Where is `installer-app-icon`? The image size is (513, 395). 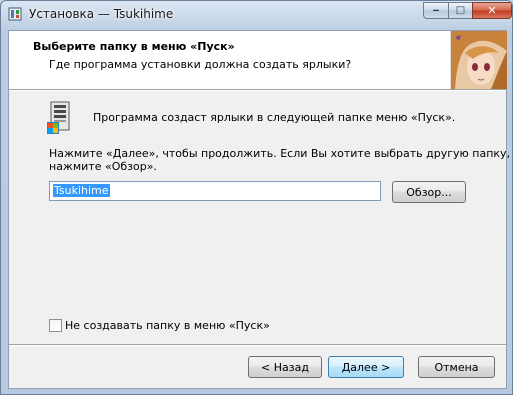 installer-app-icon is located at coordinates (16, 14).